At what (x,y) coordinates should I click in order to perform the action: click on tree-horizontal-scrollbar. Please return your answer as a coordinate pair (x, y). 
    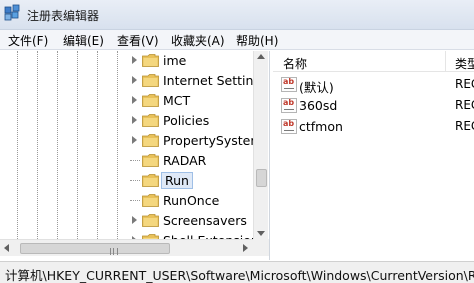
    Looking at the image, I should click on (134, 247).